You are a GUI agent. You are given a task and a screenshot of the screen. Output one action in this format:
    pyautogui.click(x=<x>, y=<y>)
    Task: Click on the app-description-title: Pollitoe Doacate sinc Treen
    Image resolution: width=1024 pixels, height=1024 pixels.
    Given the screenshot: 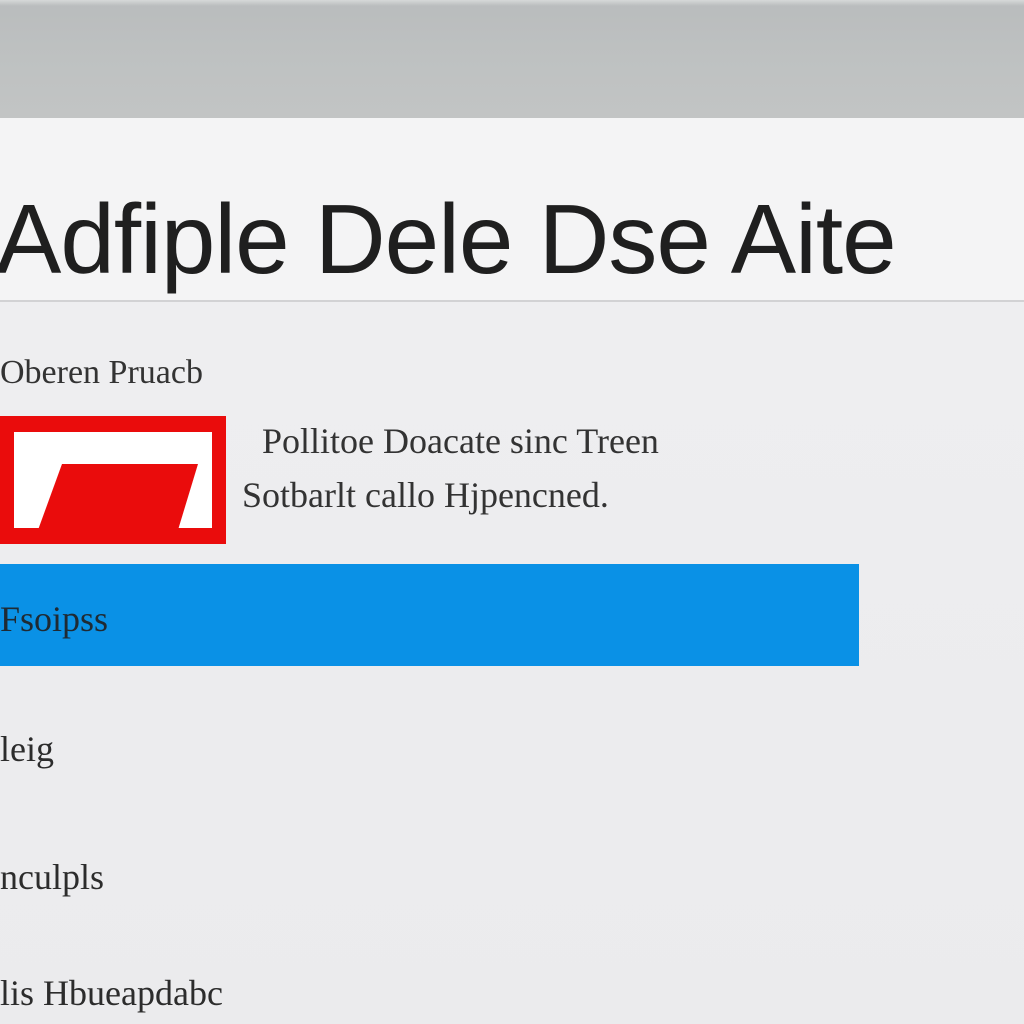 What is the action you would take?
    pyautogui.click(x=460, y=441)
    